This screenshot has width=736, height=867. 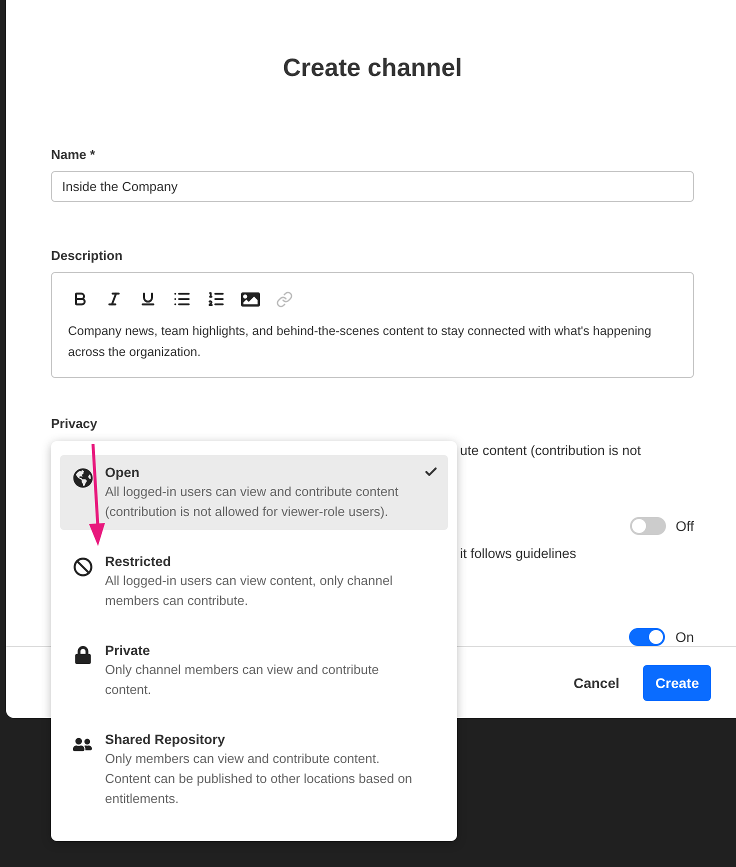 What do you see at coordinates (148, 299) in the screenshot?
I see `underline-icon` at bounding box center [148, 299].